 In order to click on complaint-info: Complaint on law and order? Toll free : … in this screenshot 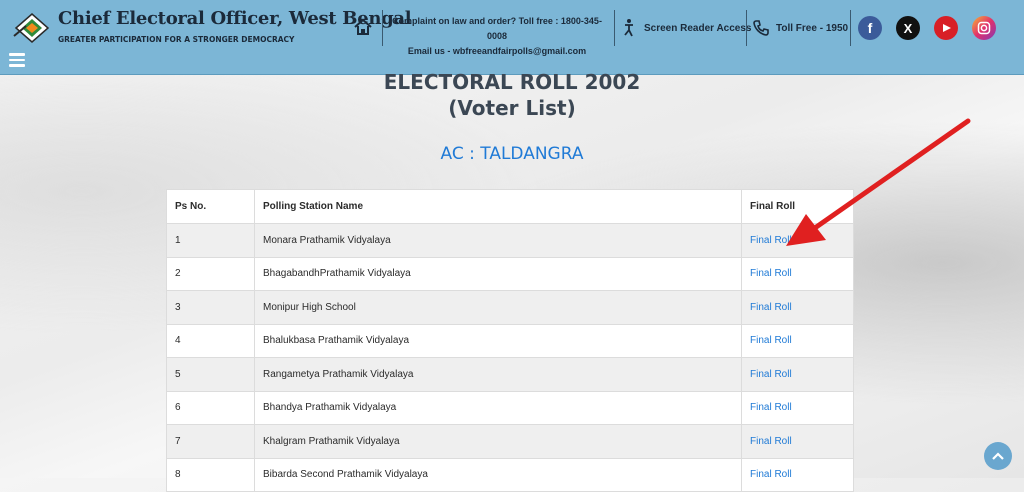, I will do `click(497, 36)`.